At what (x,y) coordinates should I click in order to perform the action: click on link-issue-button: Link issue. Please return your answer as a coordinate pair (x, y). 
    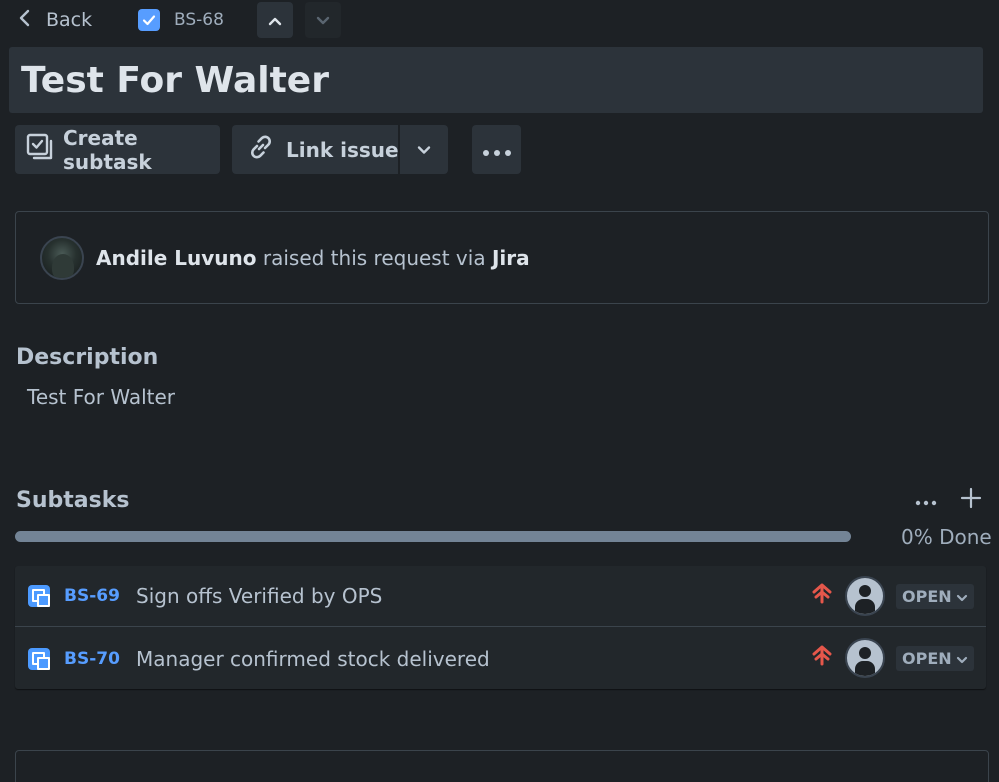
    Looking at the image, I should click on (340, 149).